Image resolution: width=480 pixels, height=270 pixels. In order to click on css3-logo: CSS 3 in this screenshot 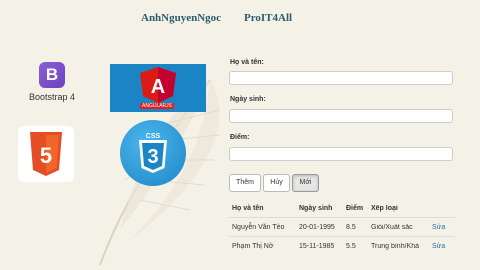, I will do `click(153, 153)`.